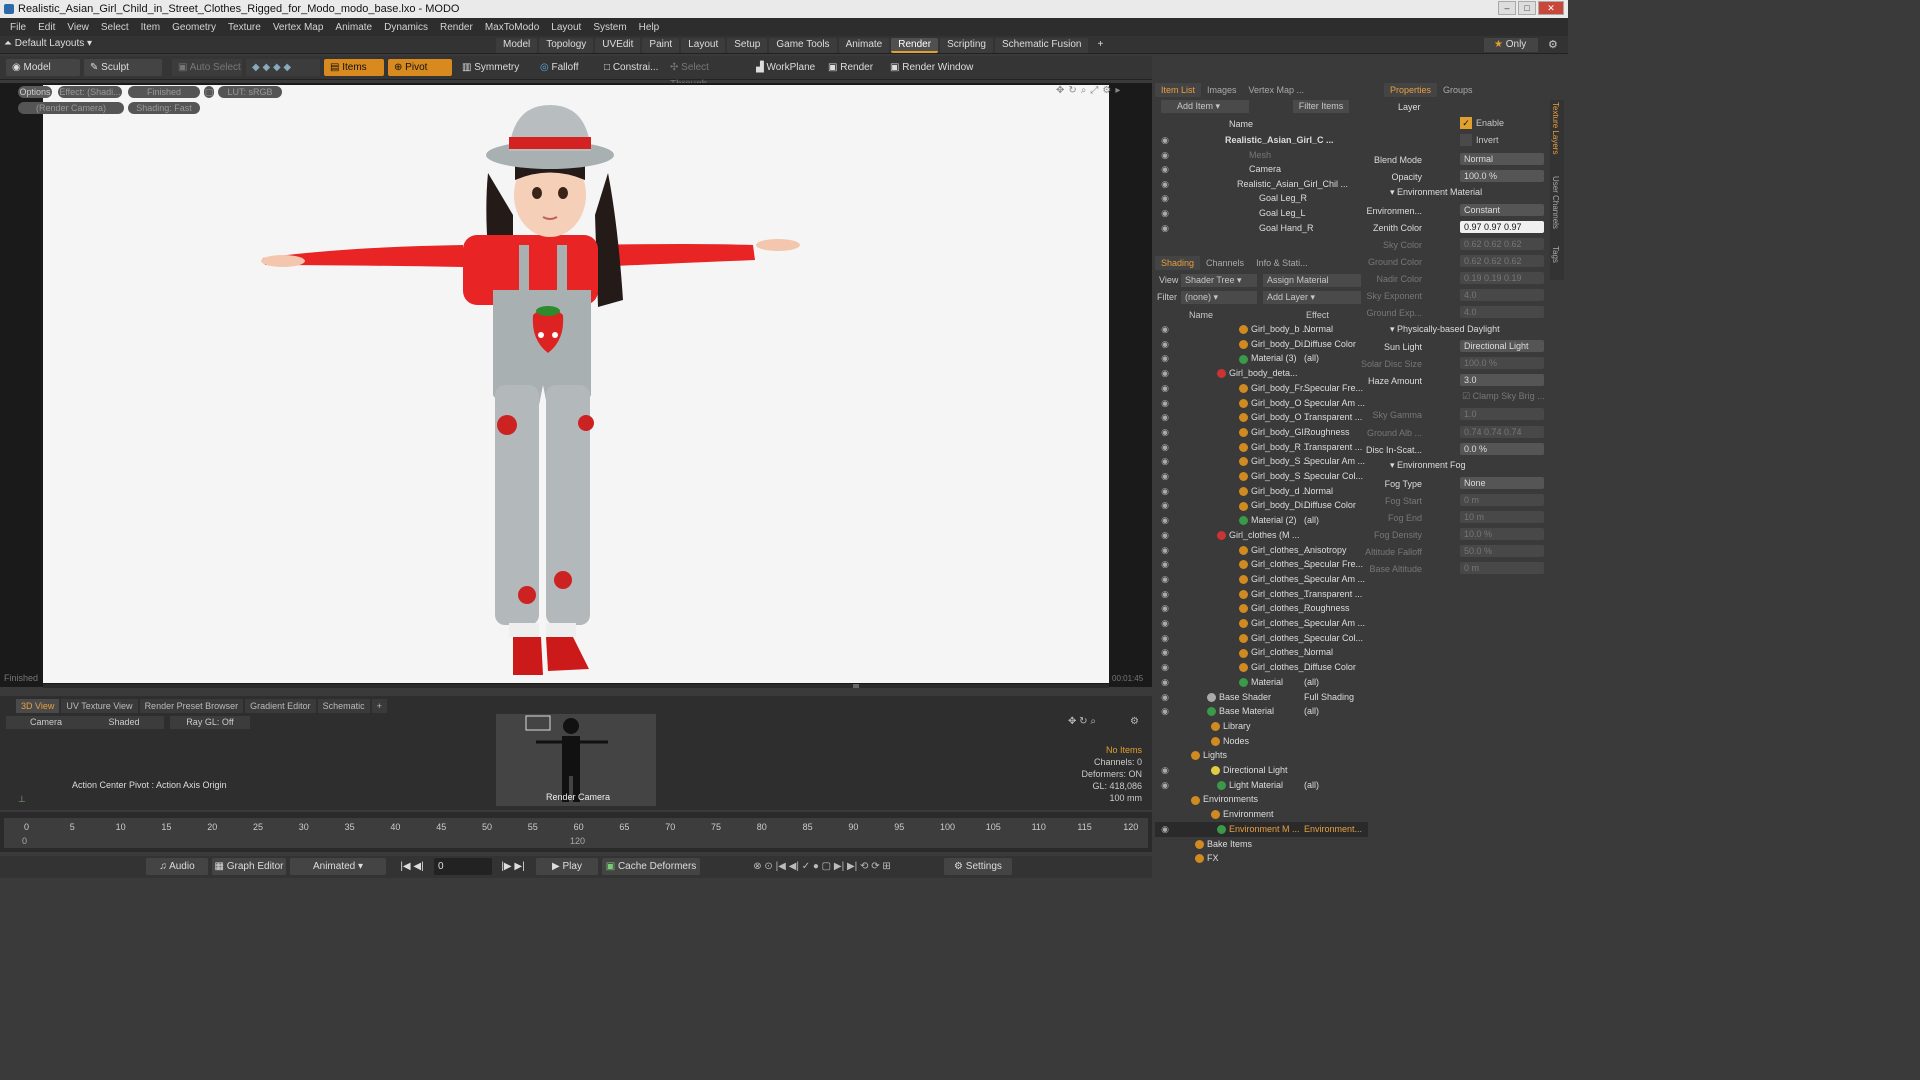  I want to click on viewport-scrollbar, so click(576, 686).